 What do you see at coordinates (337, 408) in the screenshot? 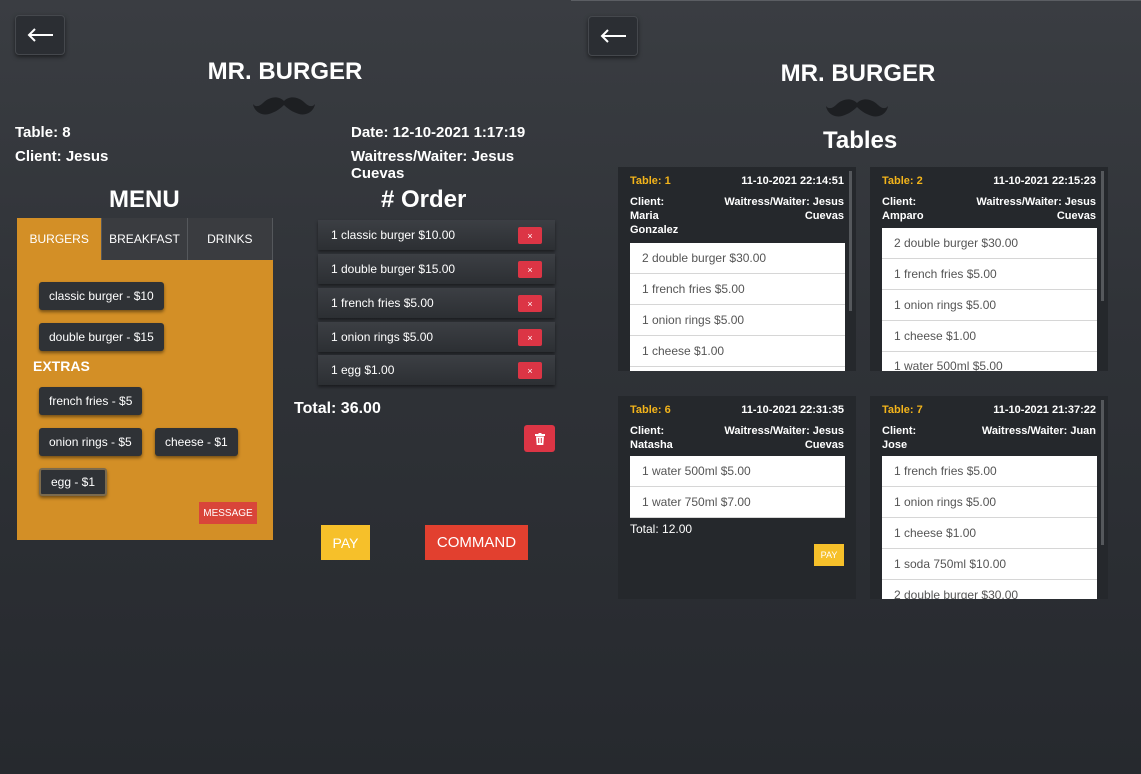
I see `order-total: Total: 36.00` at bounding box center [337, 408].